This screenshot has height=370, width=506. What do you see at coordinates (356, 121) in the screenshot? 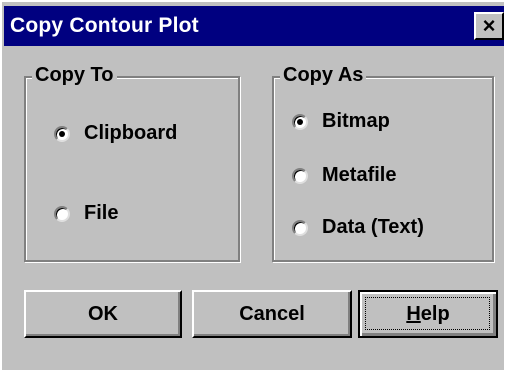
I see `radio-bitmap-label: Bitmap` at bounding box center [356, 121].